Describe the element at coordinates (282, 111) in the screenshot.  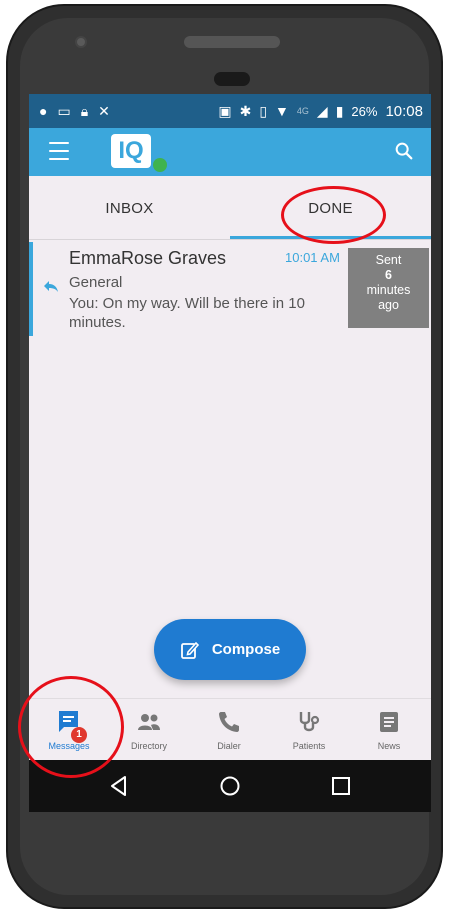
I see `wifi-icon: ▼` at that location.